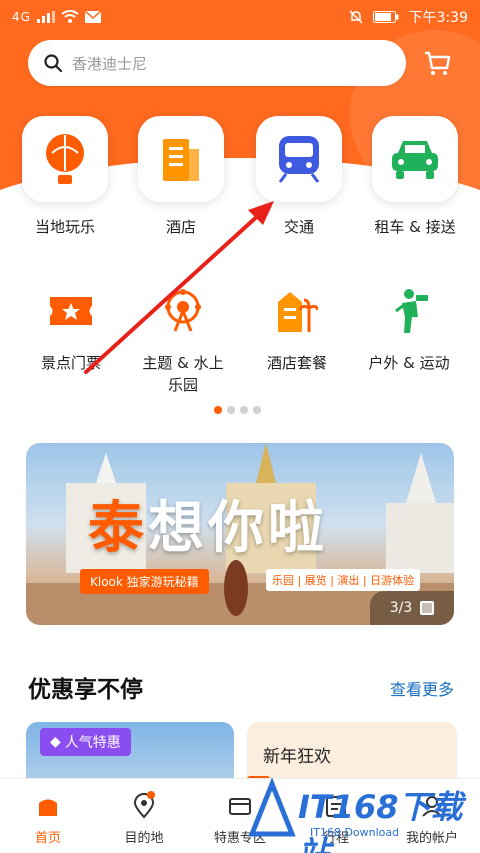 This screenshot has height=853, width=480. What do you see at coordinates (144, 838) in the screenshot?
I see `tab-label: 目的地` at bounding box center [144, 838].